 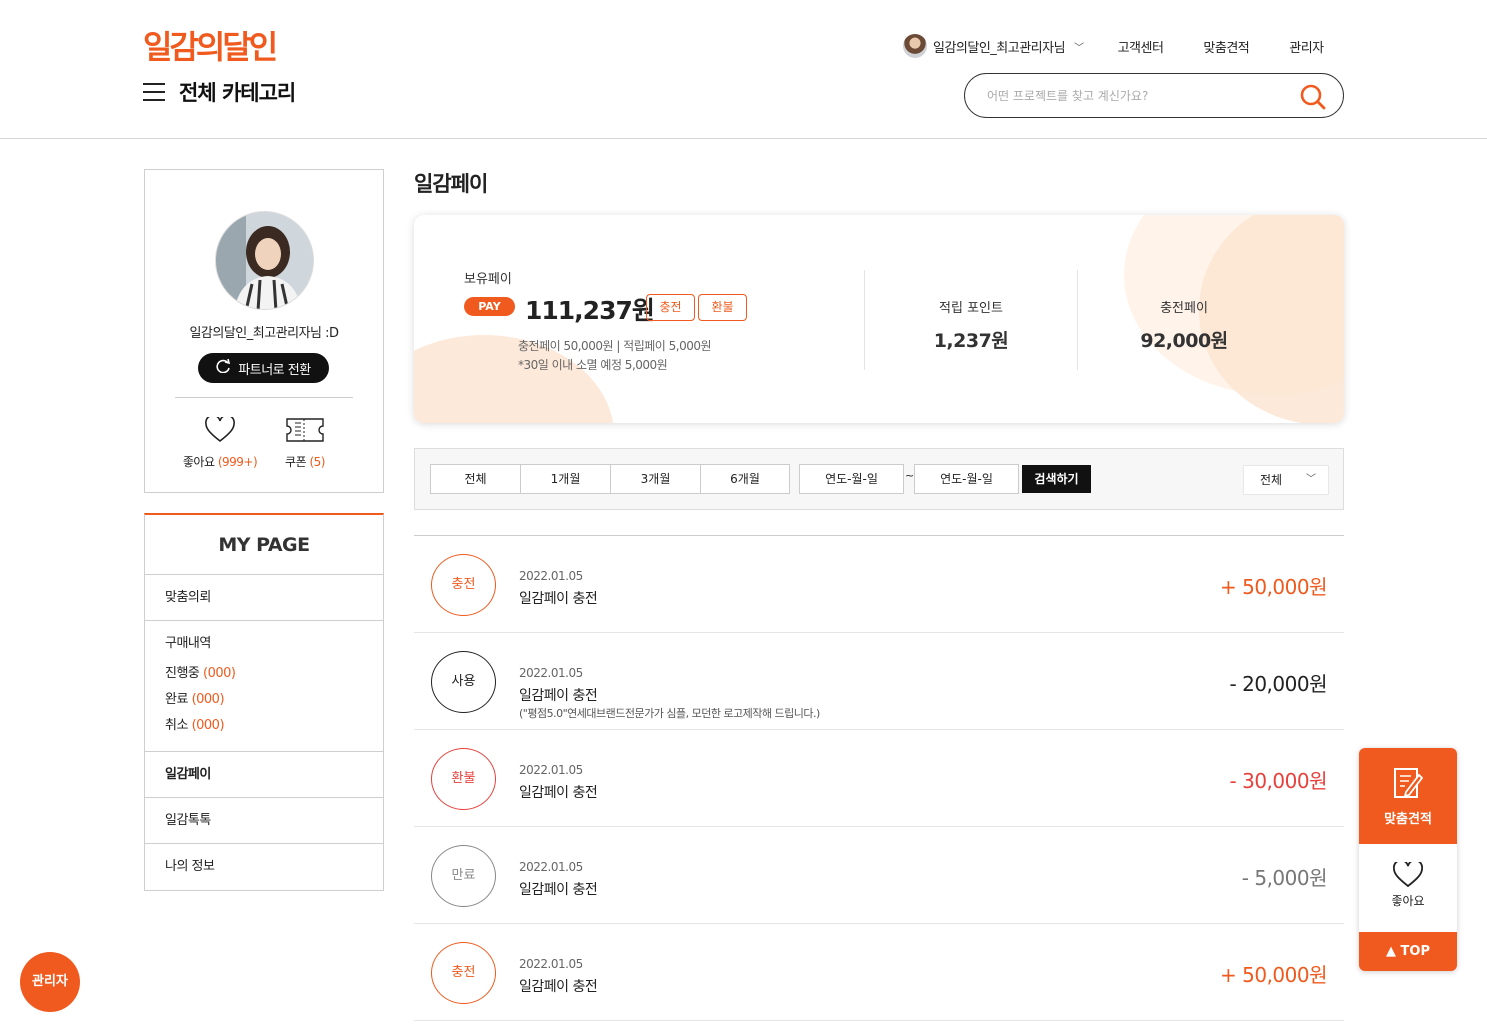 I want to click on pay-badge: PAY, so click(x=489, y=306).